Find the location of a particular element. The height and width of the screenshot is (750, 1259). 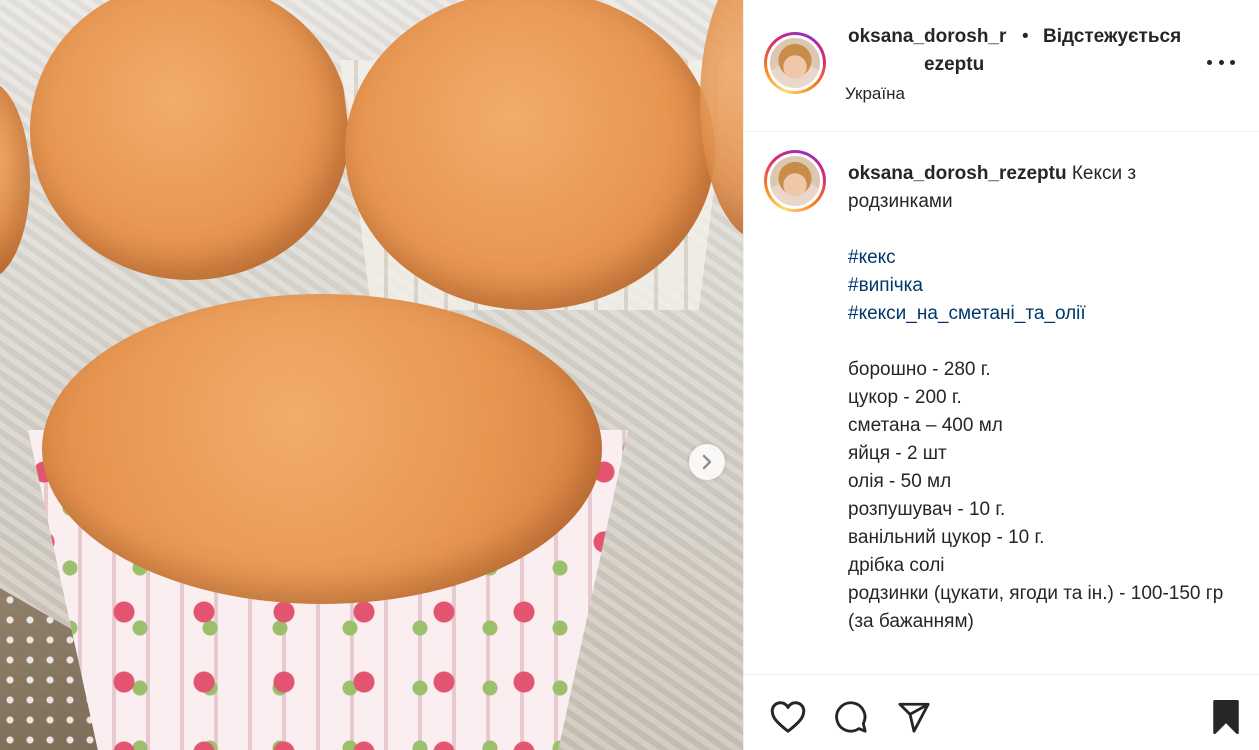

comment-icon is located at coordinates (851, 717).